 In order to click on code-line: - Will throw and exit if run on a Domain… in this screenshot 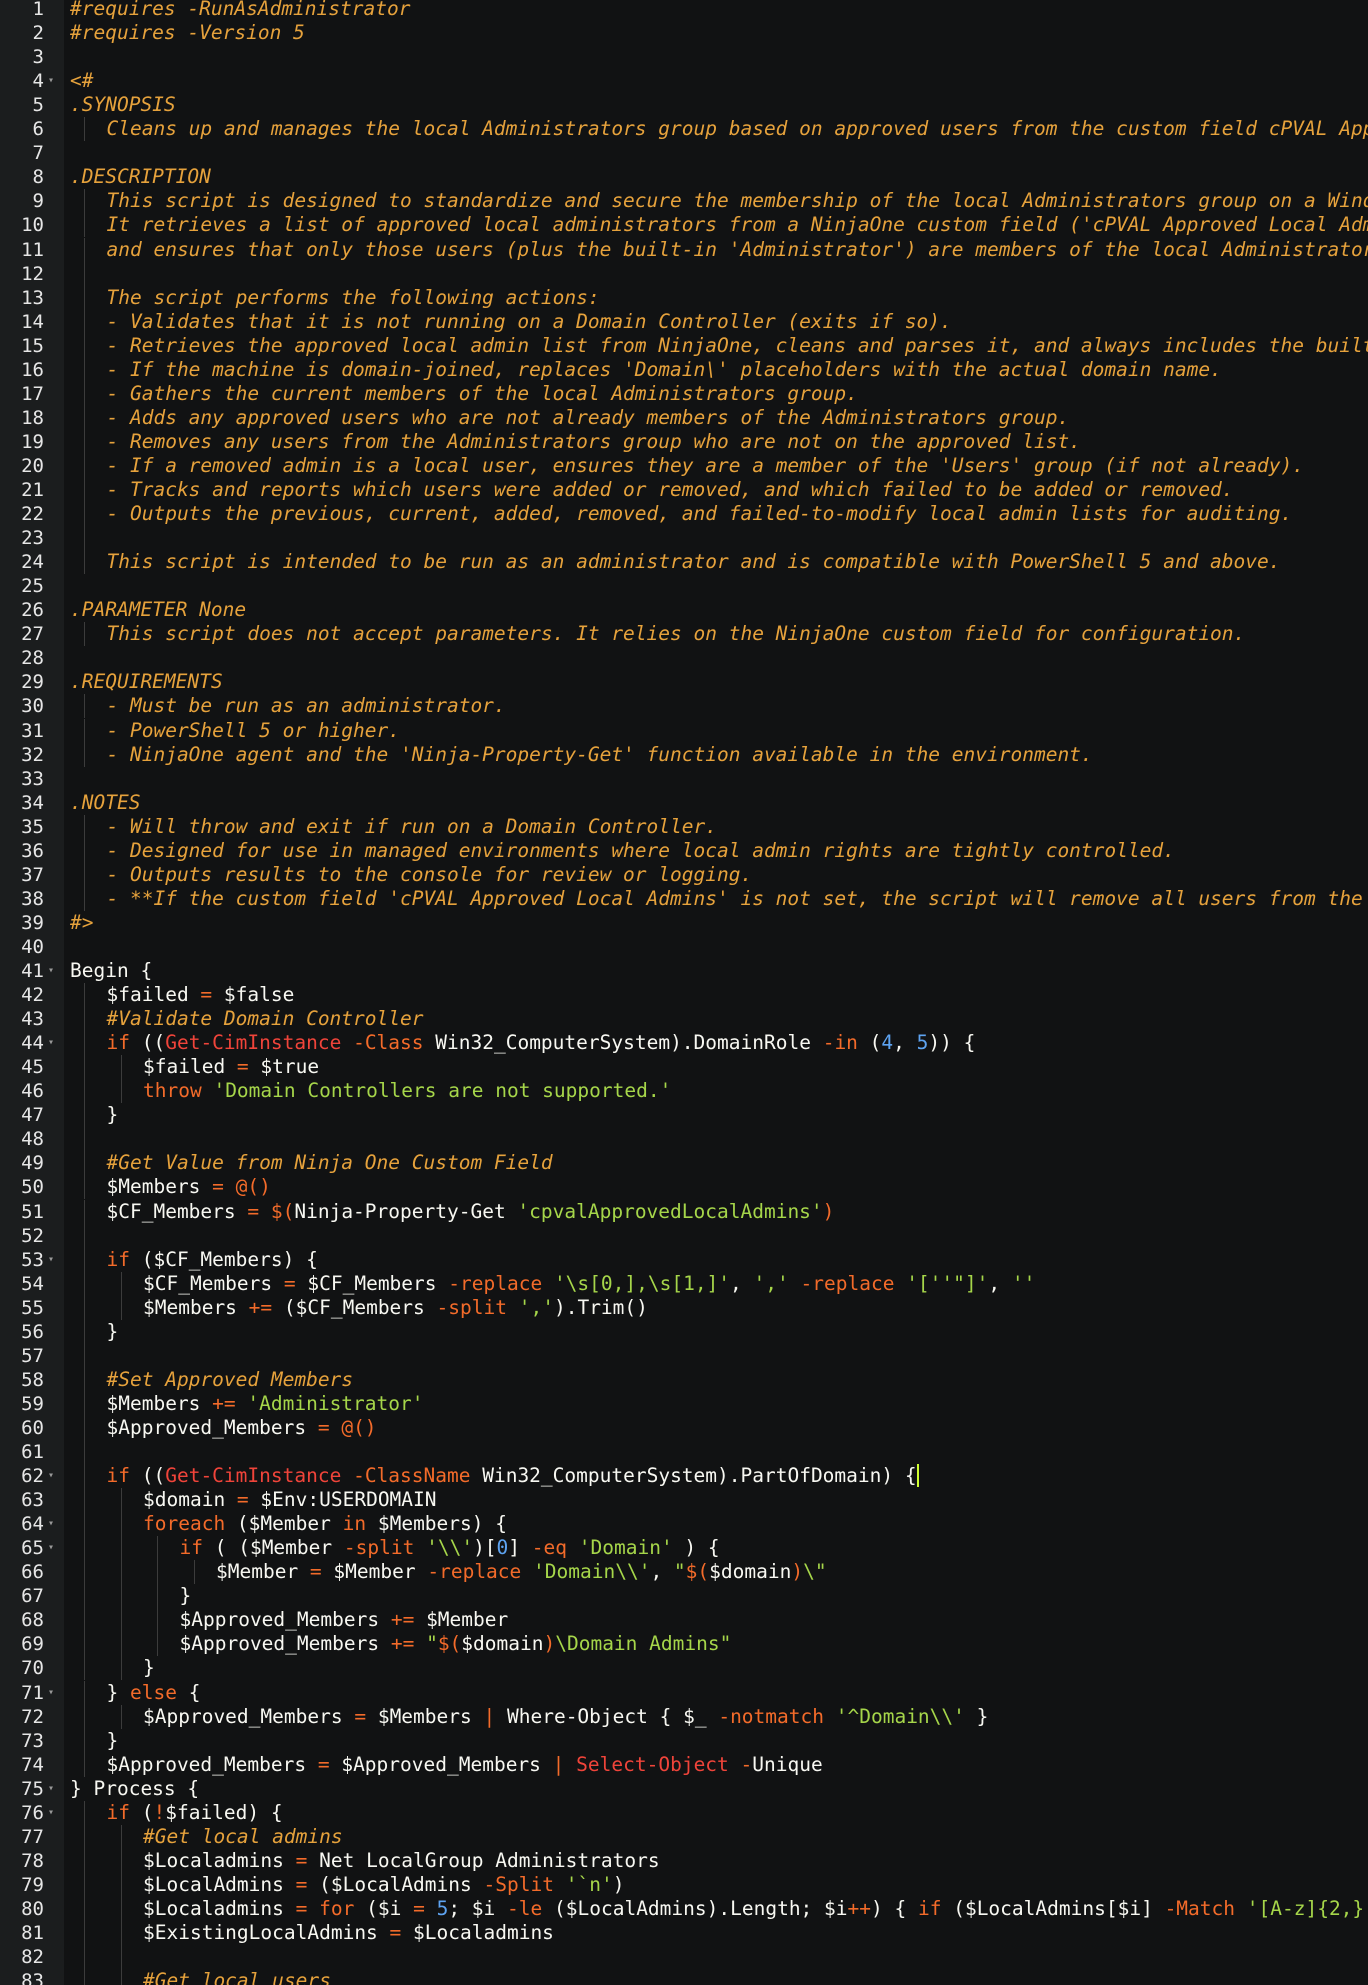, I will do `click(716, 826)`.